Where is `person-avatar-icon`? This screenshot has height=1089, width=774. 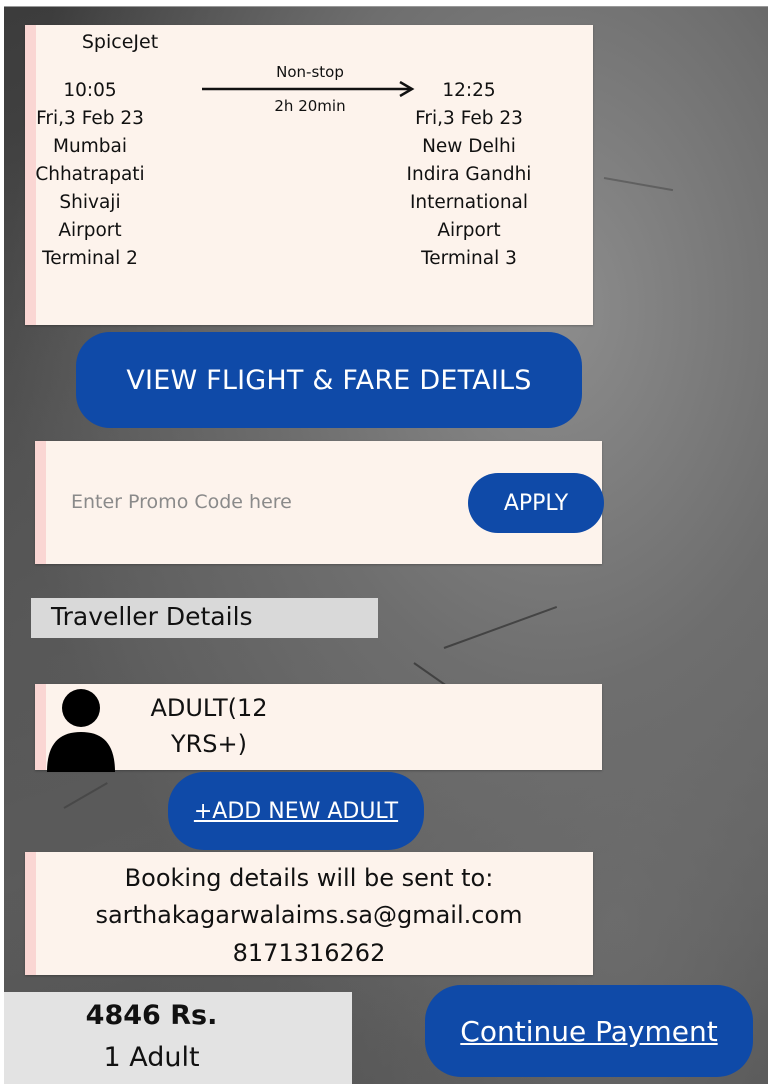
person-avatar-icon is located at coordinates (81, 730).